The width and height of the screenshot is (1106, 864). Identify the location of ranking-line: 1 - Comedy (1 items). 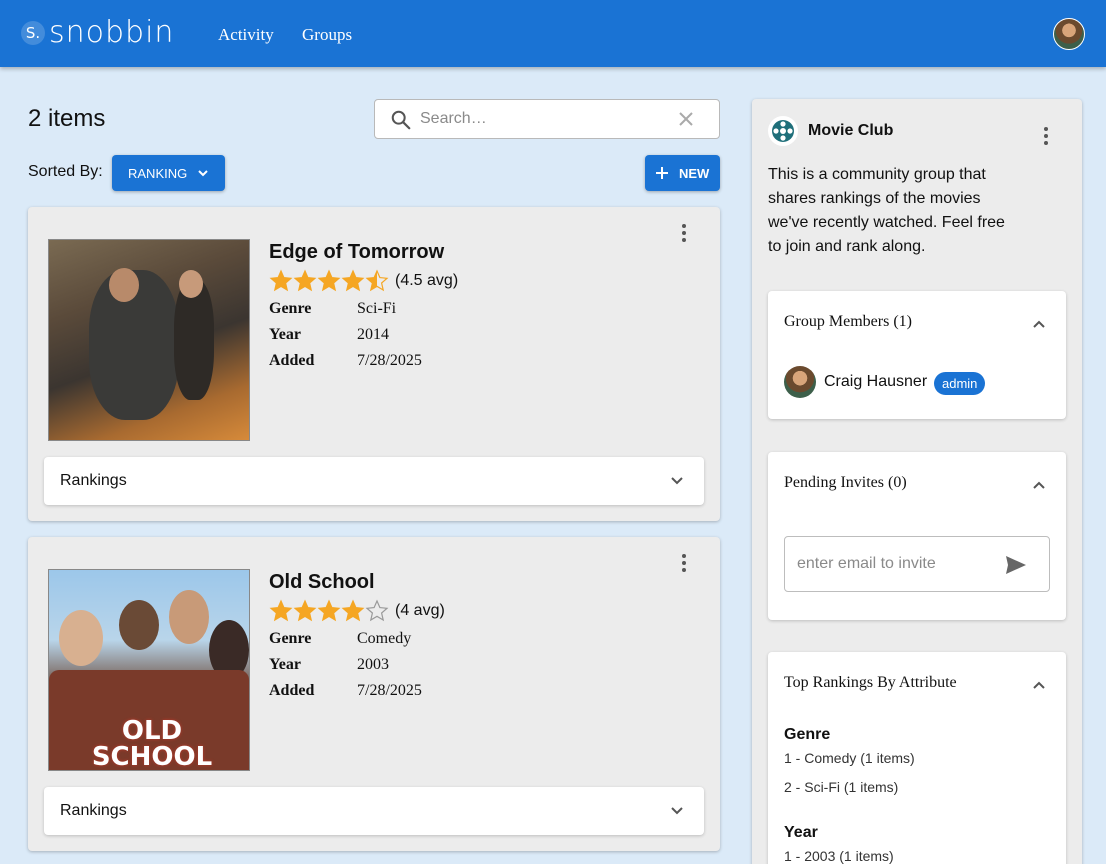
(849, 758).